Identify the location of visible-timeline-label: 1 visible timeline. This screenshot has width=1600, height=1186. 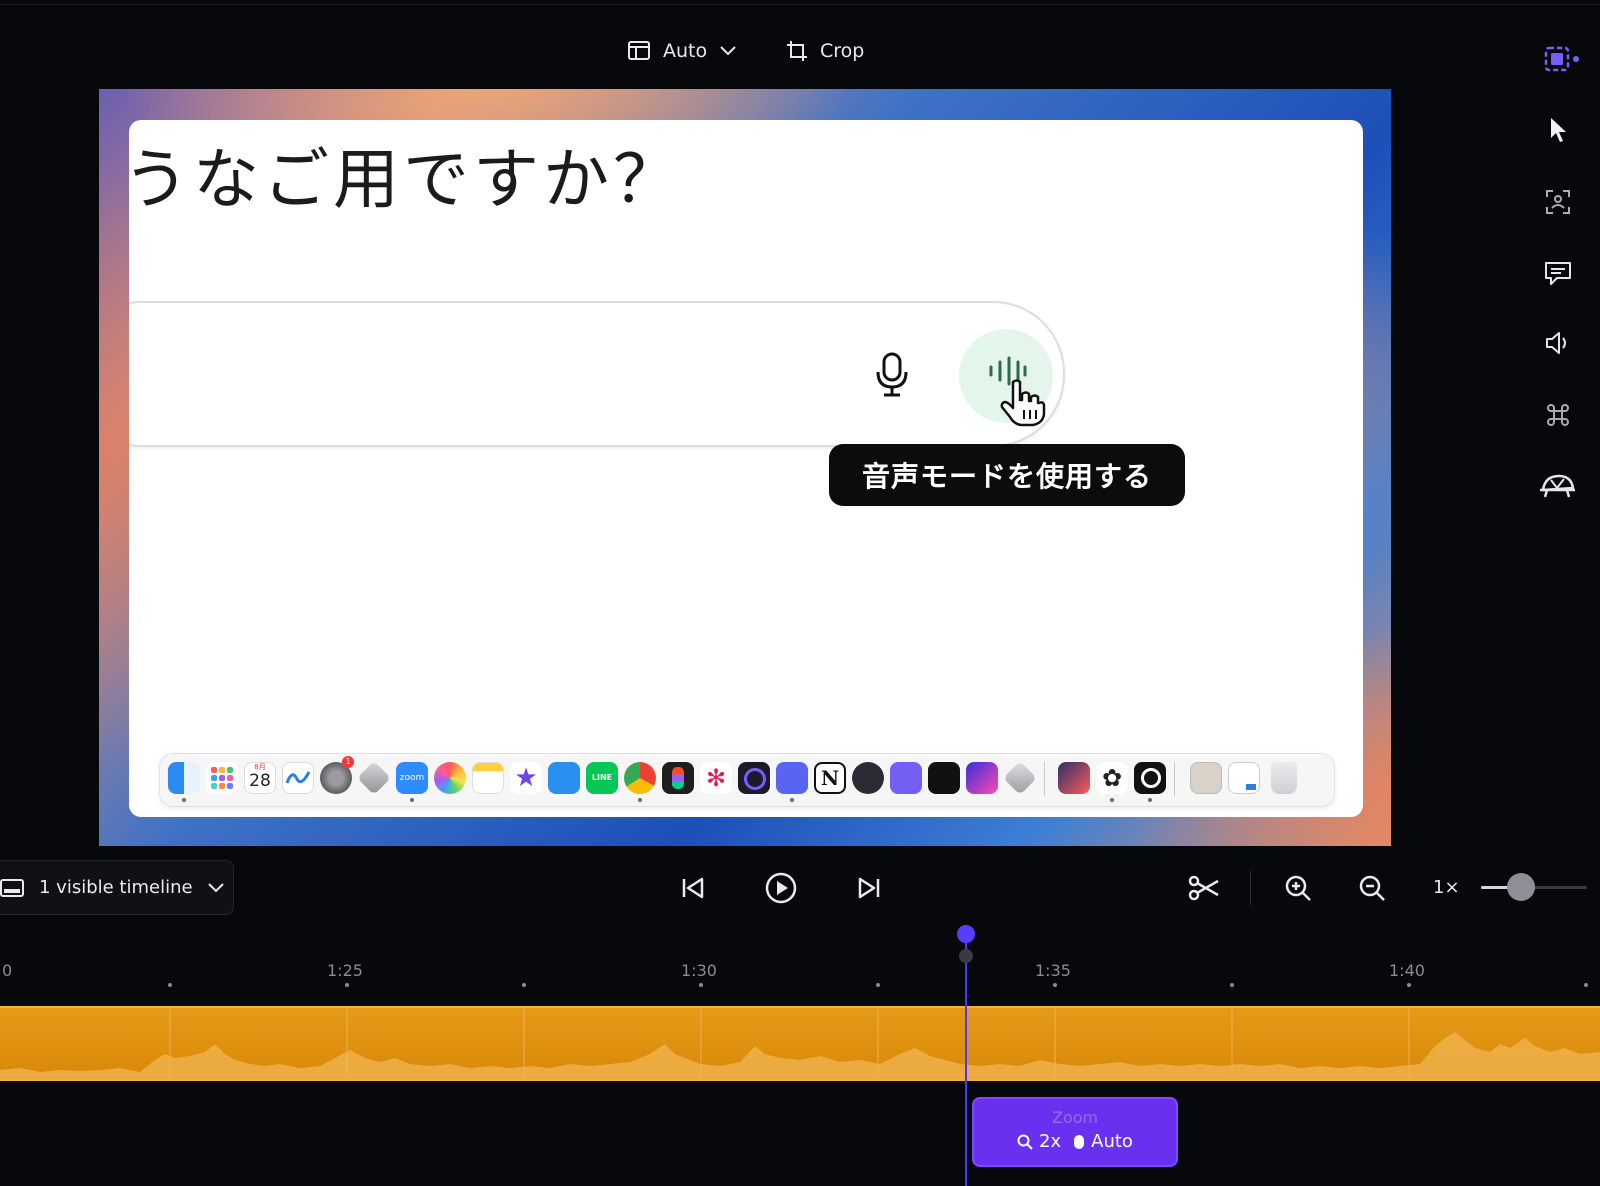
(116, 887).